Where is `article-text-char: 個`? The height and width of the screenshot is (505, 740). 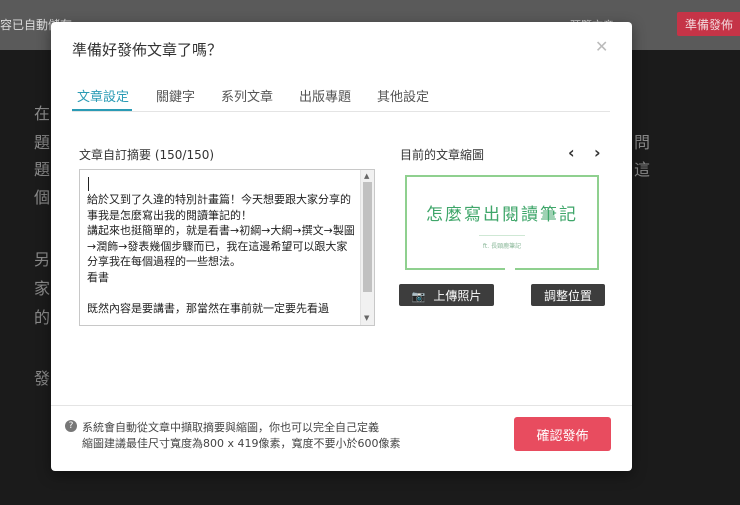 article-text-char: 個 is located at coordinates (42, 197).